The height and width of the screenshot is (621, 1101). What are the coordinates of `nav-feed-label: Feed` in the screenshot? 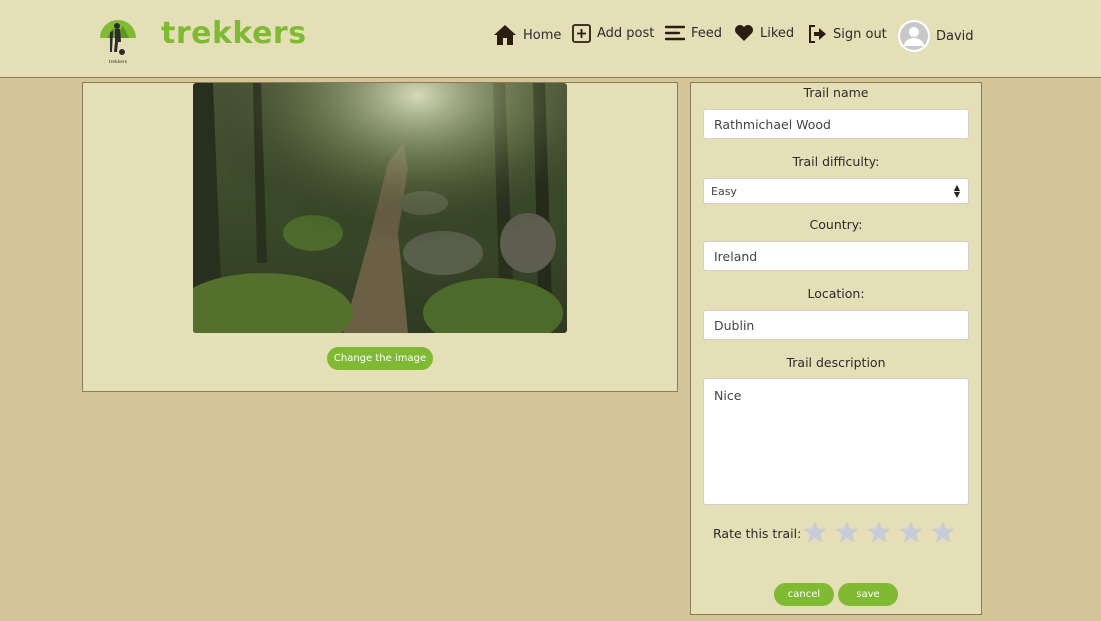 It's located at (707, 33).